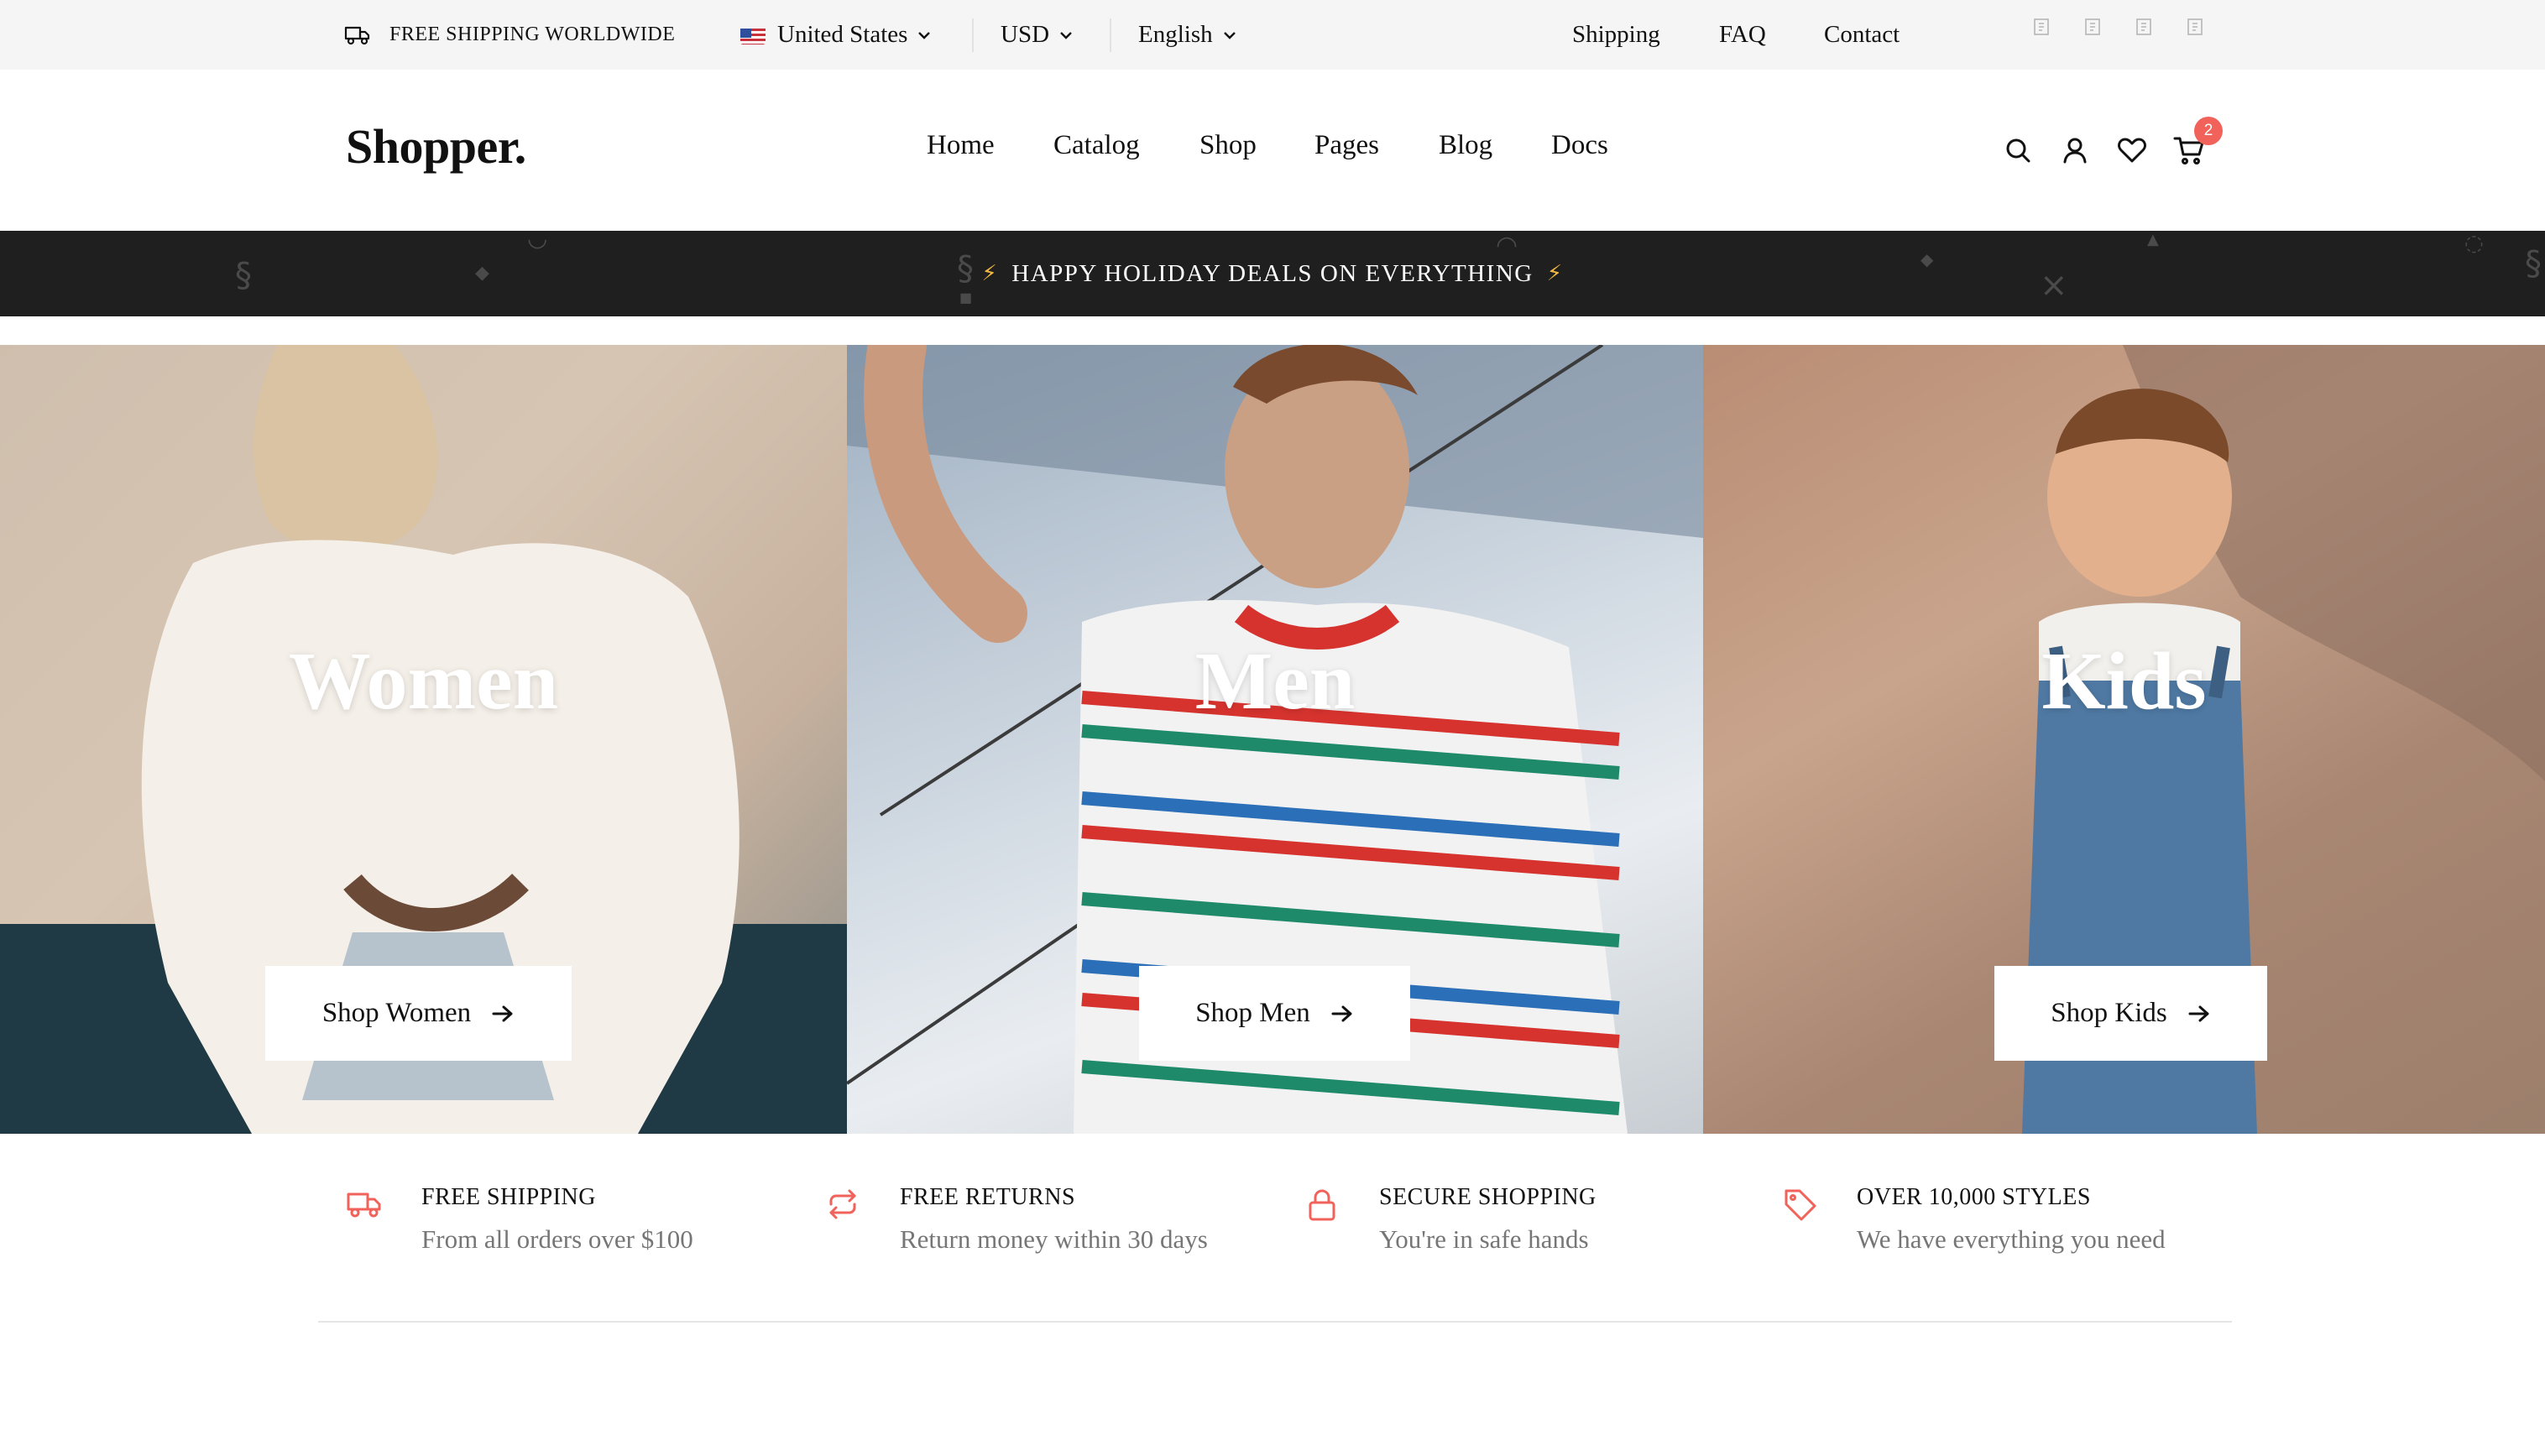 The image size is (2545, 1456). I want to click on feature-subtitle: We have everything you need, so click(2011, 1239).